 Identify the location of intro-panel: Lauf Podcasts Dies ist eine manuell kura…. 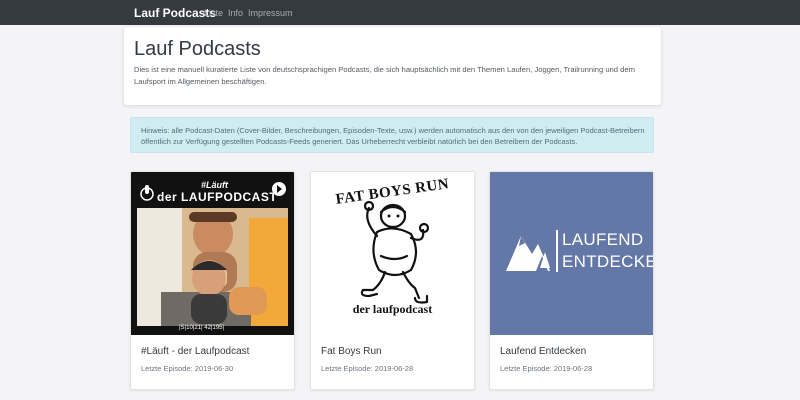
(392, 66).